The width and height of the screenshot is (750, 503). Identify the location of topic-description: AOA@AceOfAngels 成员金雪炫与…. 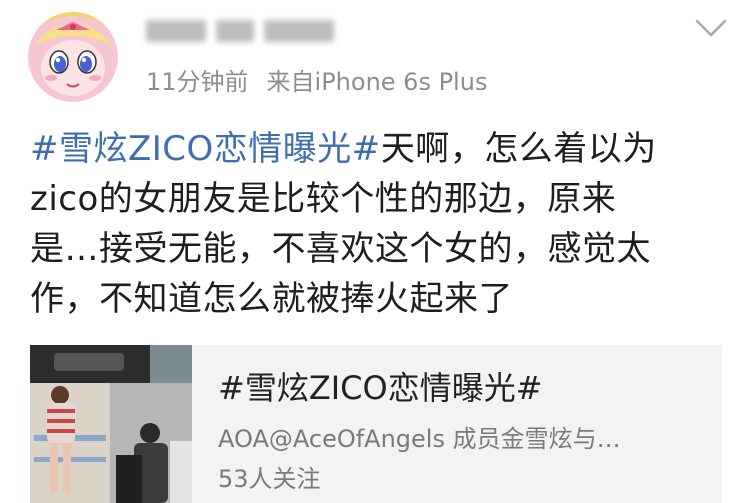
(419, 439).